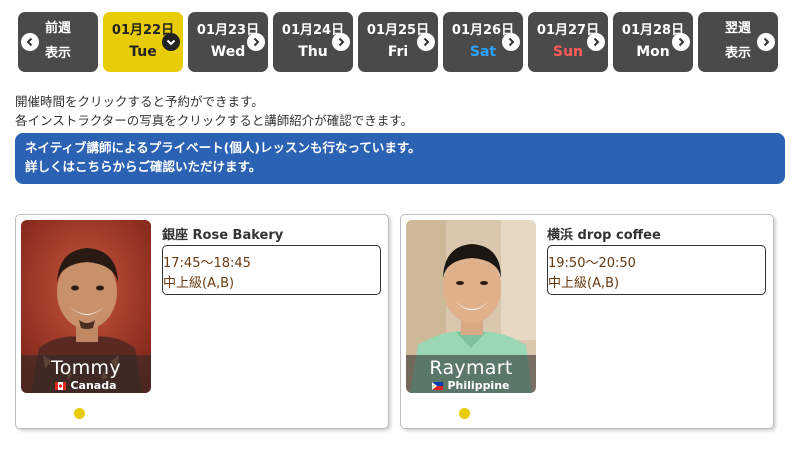  I want to click on studio-name: 横浜 drop coffee, so click(604, 235).